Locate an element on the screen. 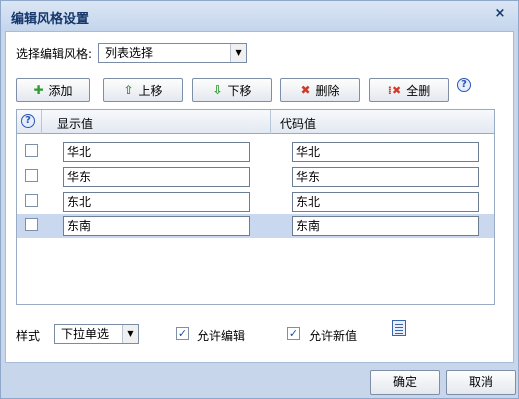 This screenshot has width=519, height=399. document-icon is located at coordinates (399, 328).